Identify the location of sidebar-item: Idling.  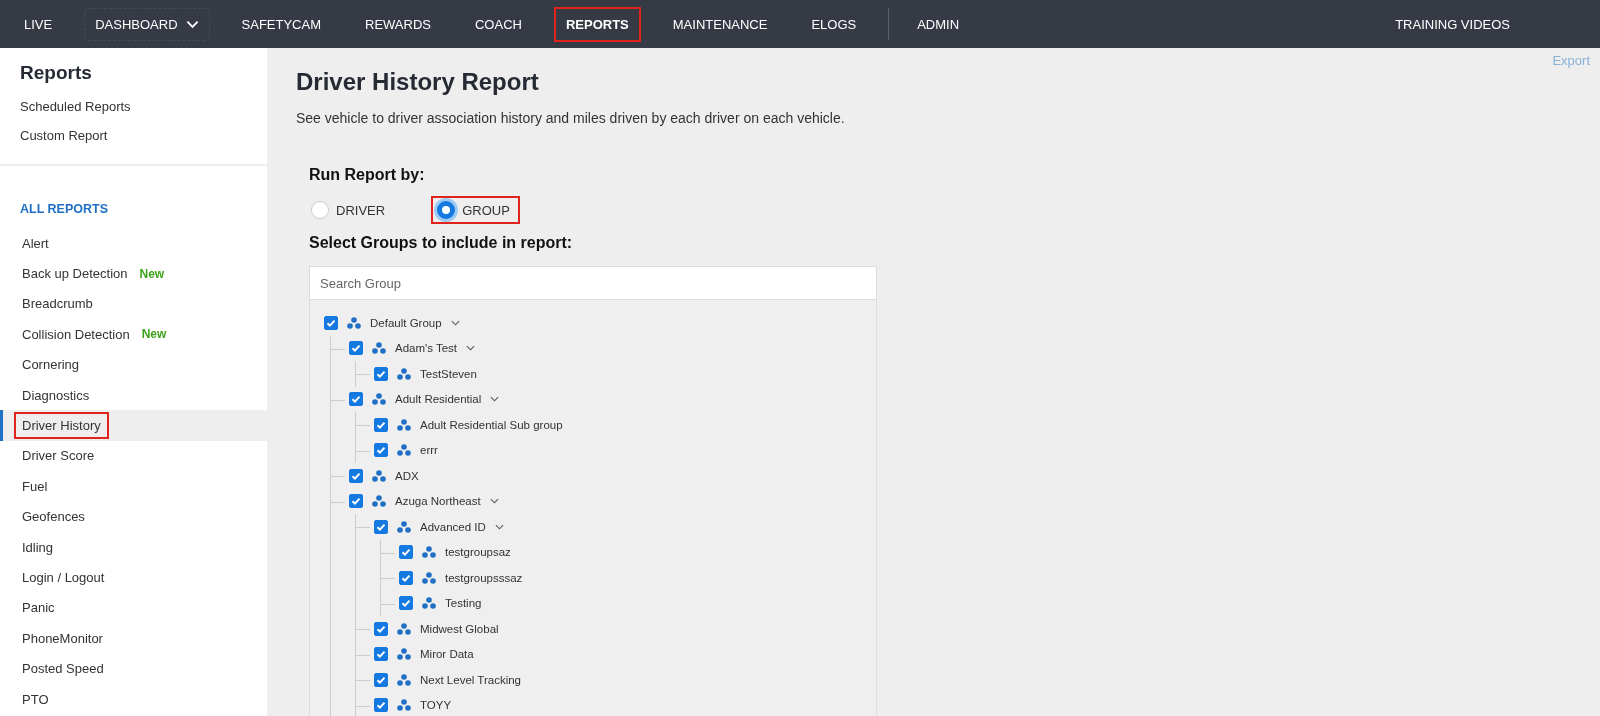
(133, 547).